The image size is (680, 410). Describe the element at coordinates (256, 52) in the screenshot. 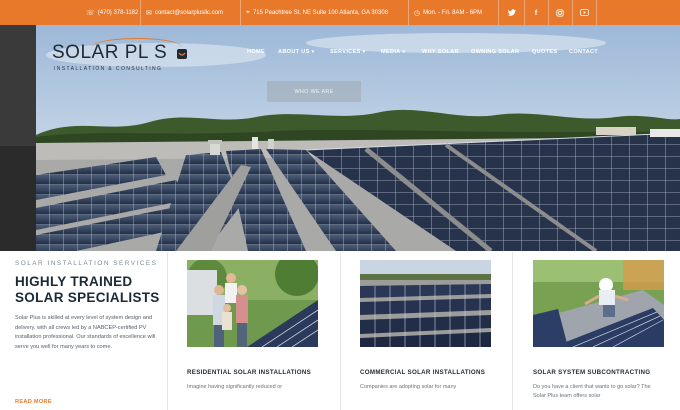

I see `nav-home: HOME` at that location.